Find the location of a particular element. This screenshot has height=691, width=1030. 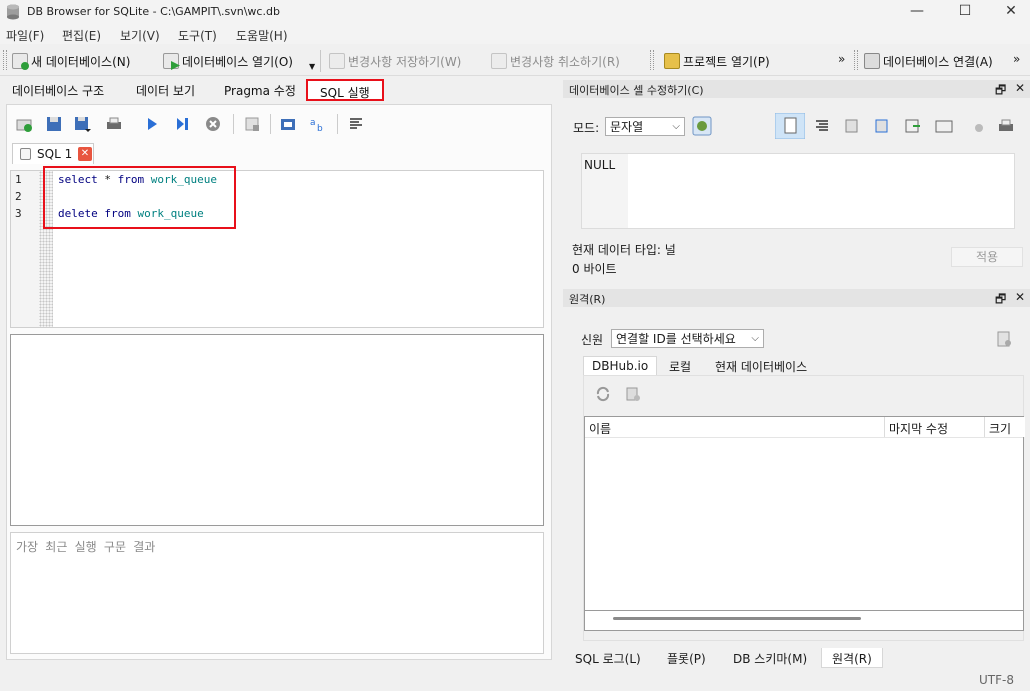

execution-message-box: 가장 최근 실행 구문 결과 is located at coordinates (277, 593).